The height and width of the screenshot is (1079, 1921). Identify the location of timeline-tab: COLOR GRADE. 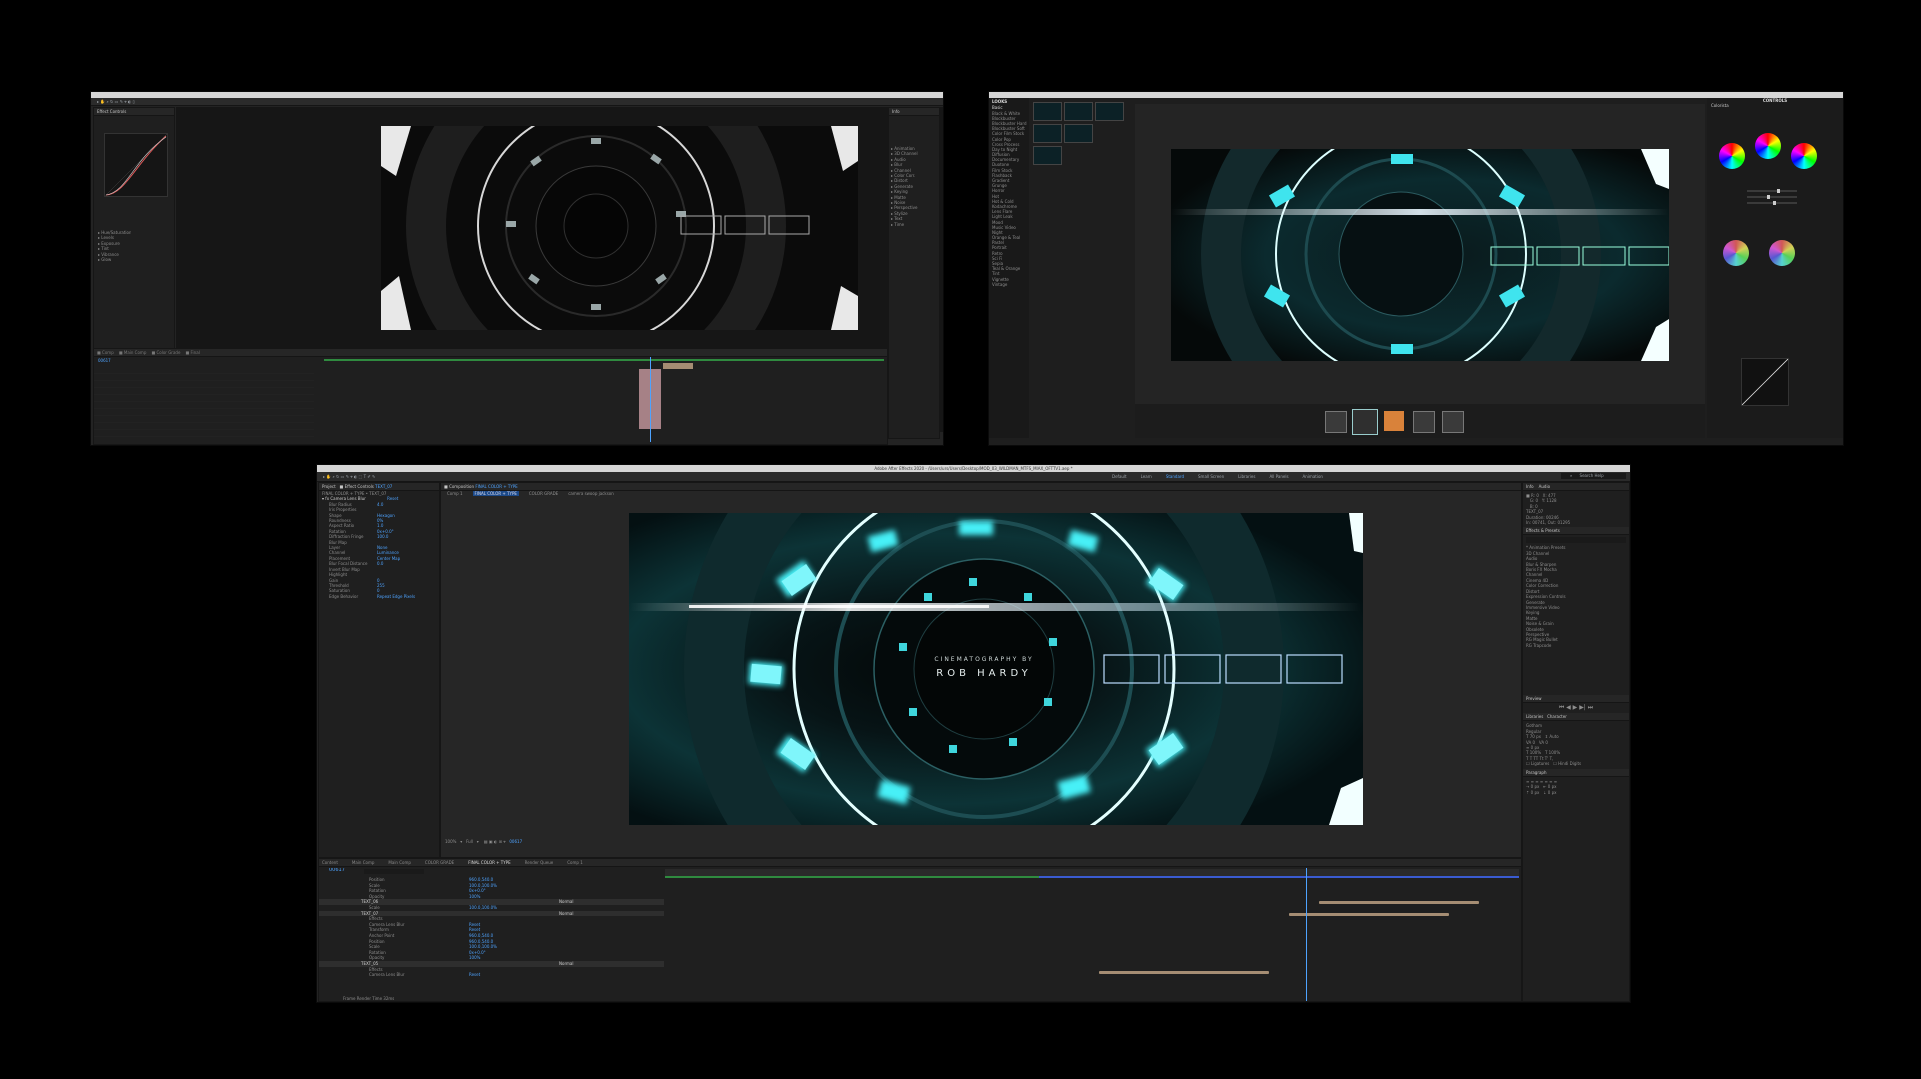
(439, 862).